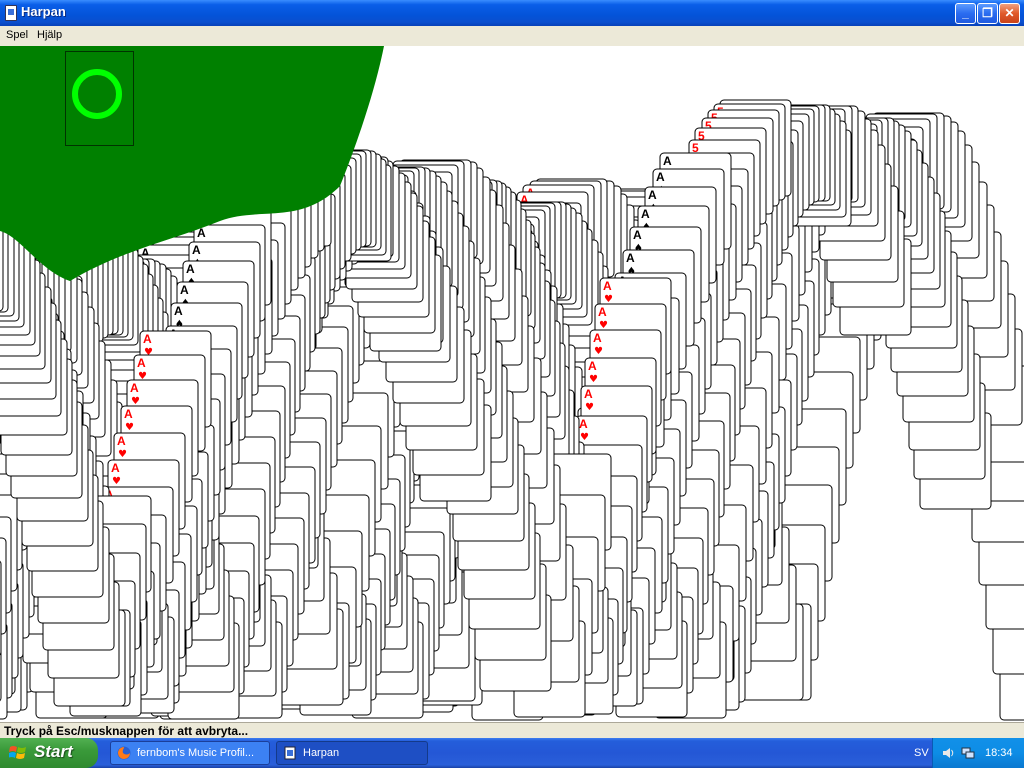 The image size is (1024, 768). What do you see at coordinates (987, 13) in the screenshot?
I see `maximize-button: ❐` at bounding box center [987, 13].